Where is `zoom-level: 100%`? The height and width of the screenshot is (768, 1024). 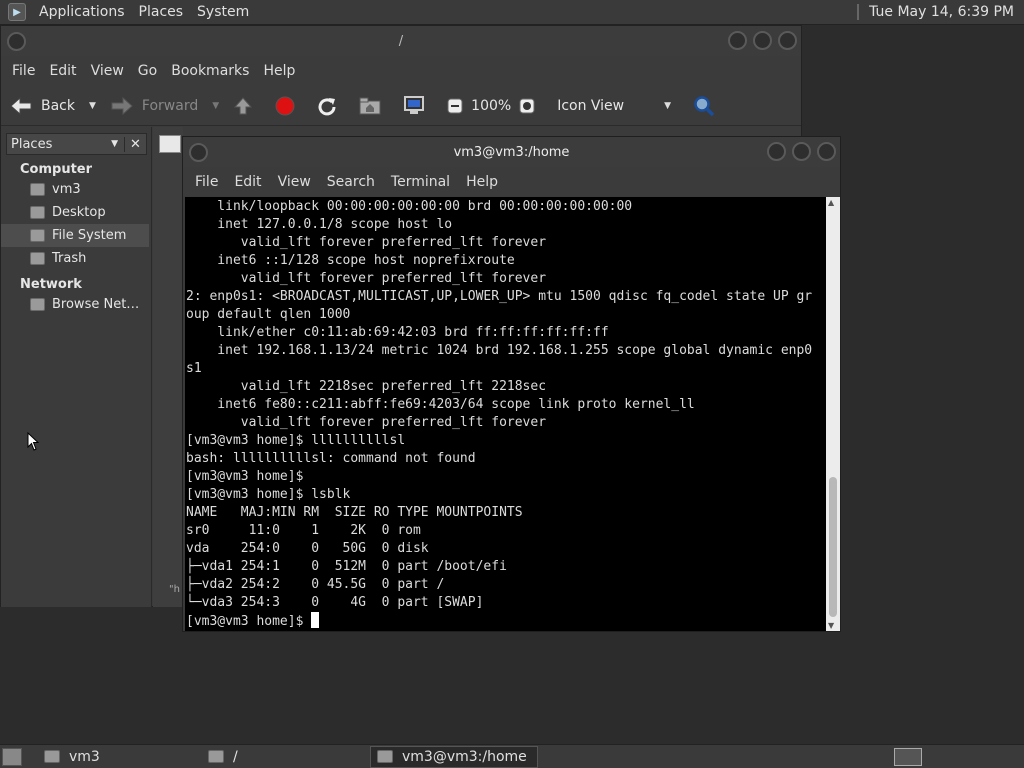 zoom-level: 100% is located at coordinates (491, 105).